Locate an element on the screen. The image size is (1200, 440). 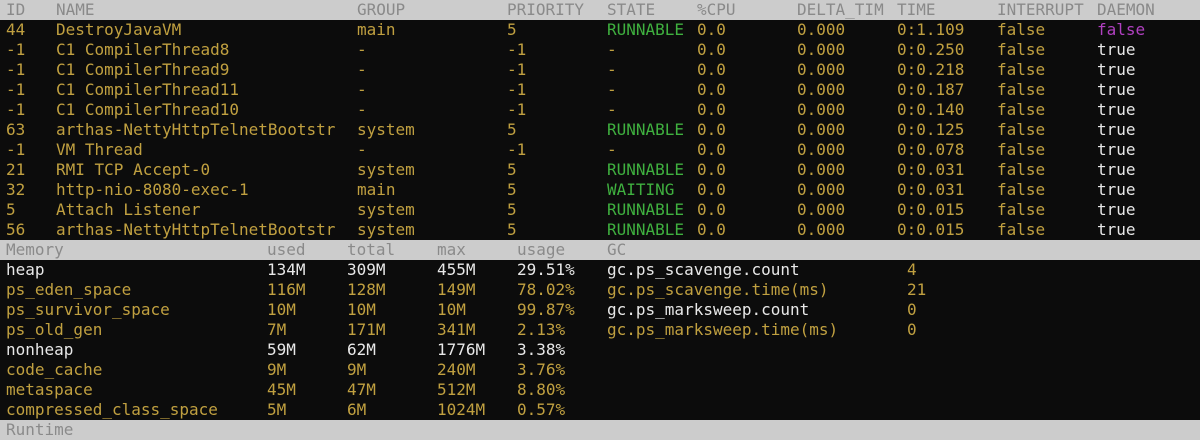
memory-cell-max: 1024M is located at coordinates (461, 409).